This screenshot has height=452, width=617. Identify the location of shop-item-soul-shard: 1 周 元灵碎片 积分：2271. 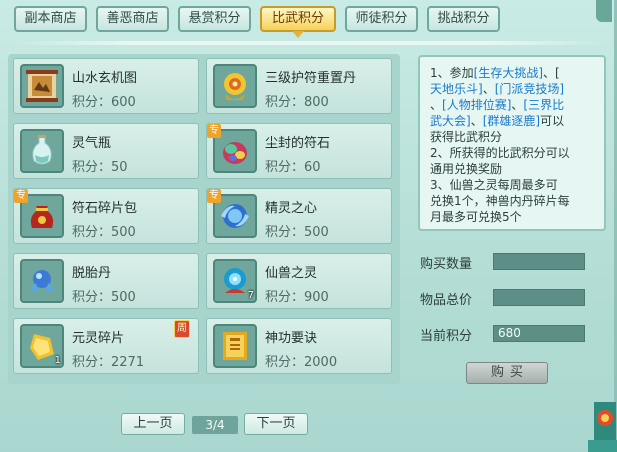
(106, 346).